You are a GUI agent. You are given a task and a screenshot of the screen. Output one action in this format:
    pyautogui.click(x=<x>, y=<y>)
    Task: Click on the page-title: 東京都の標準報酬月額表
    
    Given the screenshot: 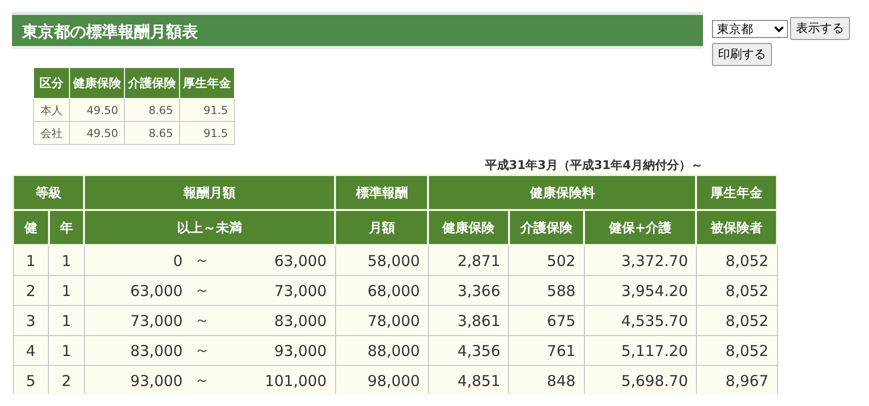 What is the action you would take?
    pyautogui.click(x=357, y=30)
    